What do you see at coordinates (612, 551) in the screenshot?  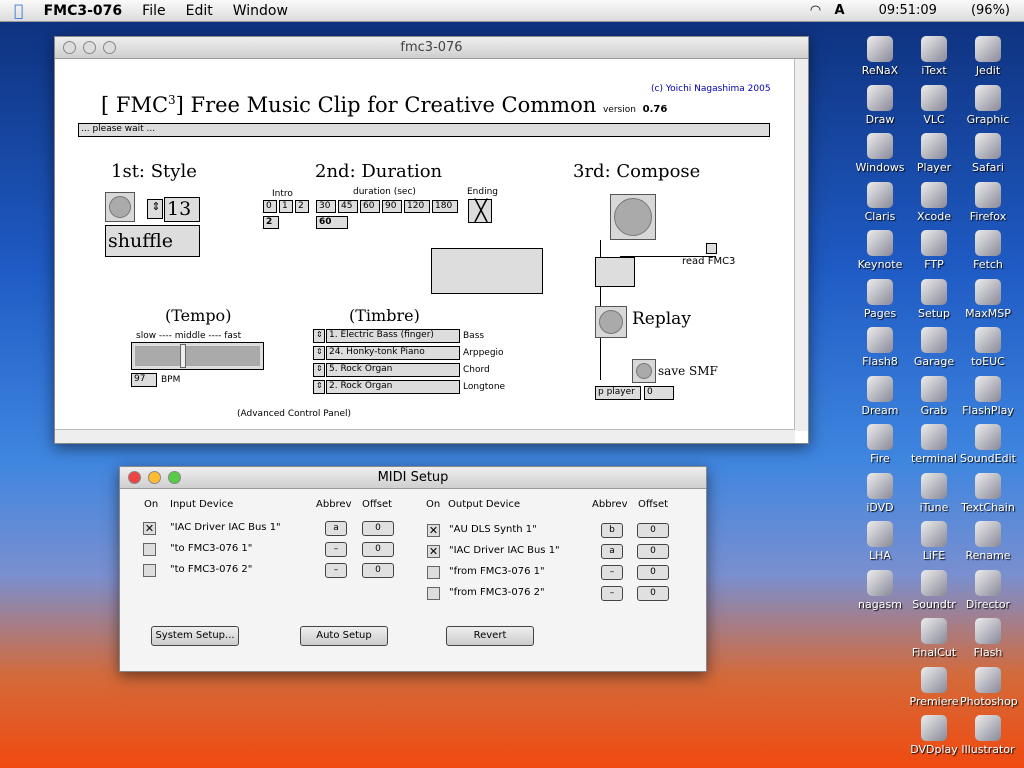 I see `outputs-abbrev-button: a` at bounding box center [612, 551].